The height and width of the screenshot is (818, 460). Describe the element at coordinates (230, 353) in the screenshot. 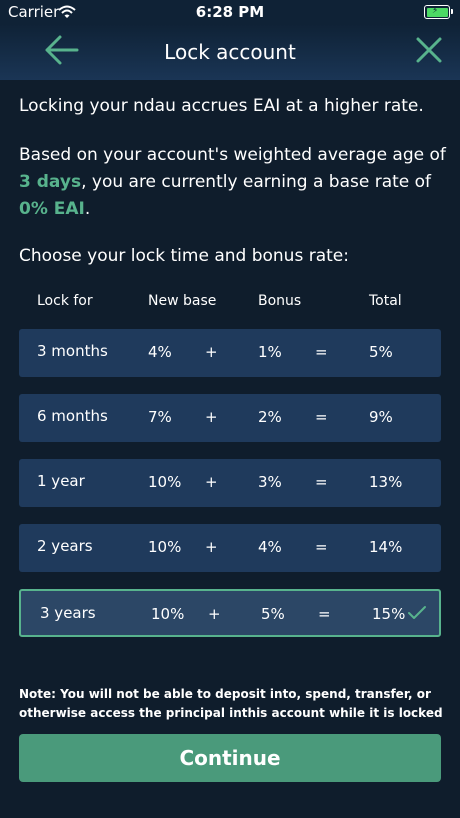

I see `lock-option-row: 3 months 4% + 1% = 5%` at that location.